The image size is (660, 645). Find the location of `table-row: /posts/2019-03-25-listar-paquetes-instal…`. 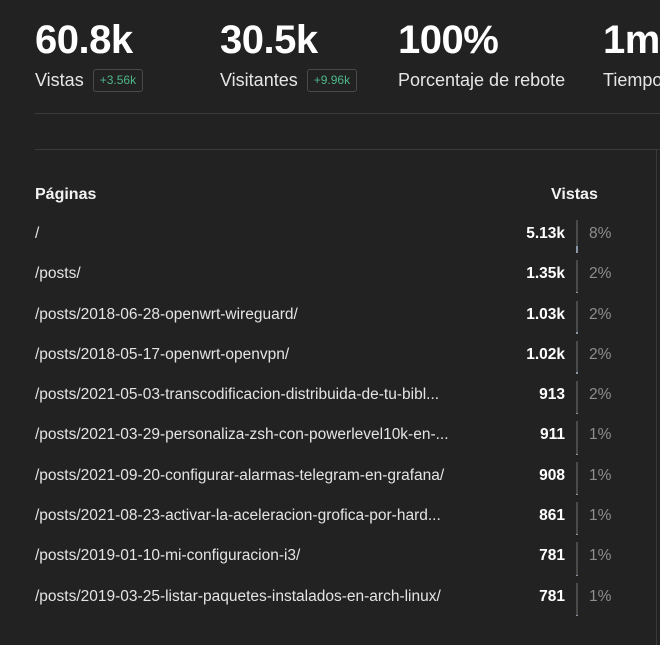

table-row: /posts/2019-03-25-listar-paquetes-instal… is located at coordinates (330, 599).